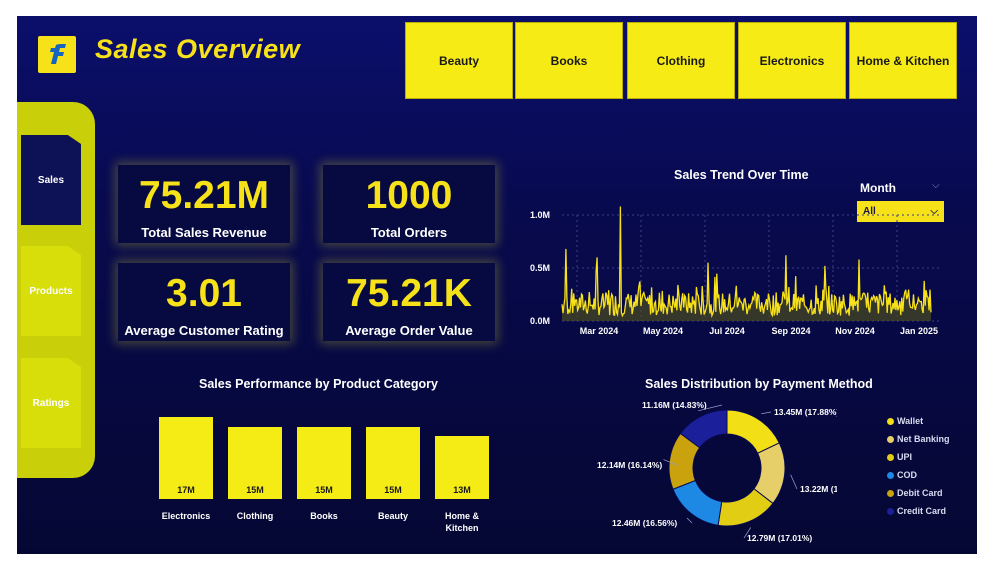 The image size is (993, 573). What do you see at coordinates (903, 60) in the screenshot?
I see `filter-home-kitchen-button: Home & Kitchen` at bounding box center [903, 60].